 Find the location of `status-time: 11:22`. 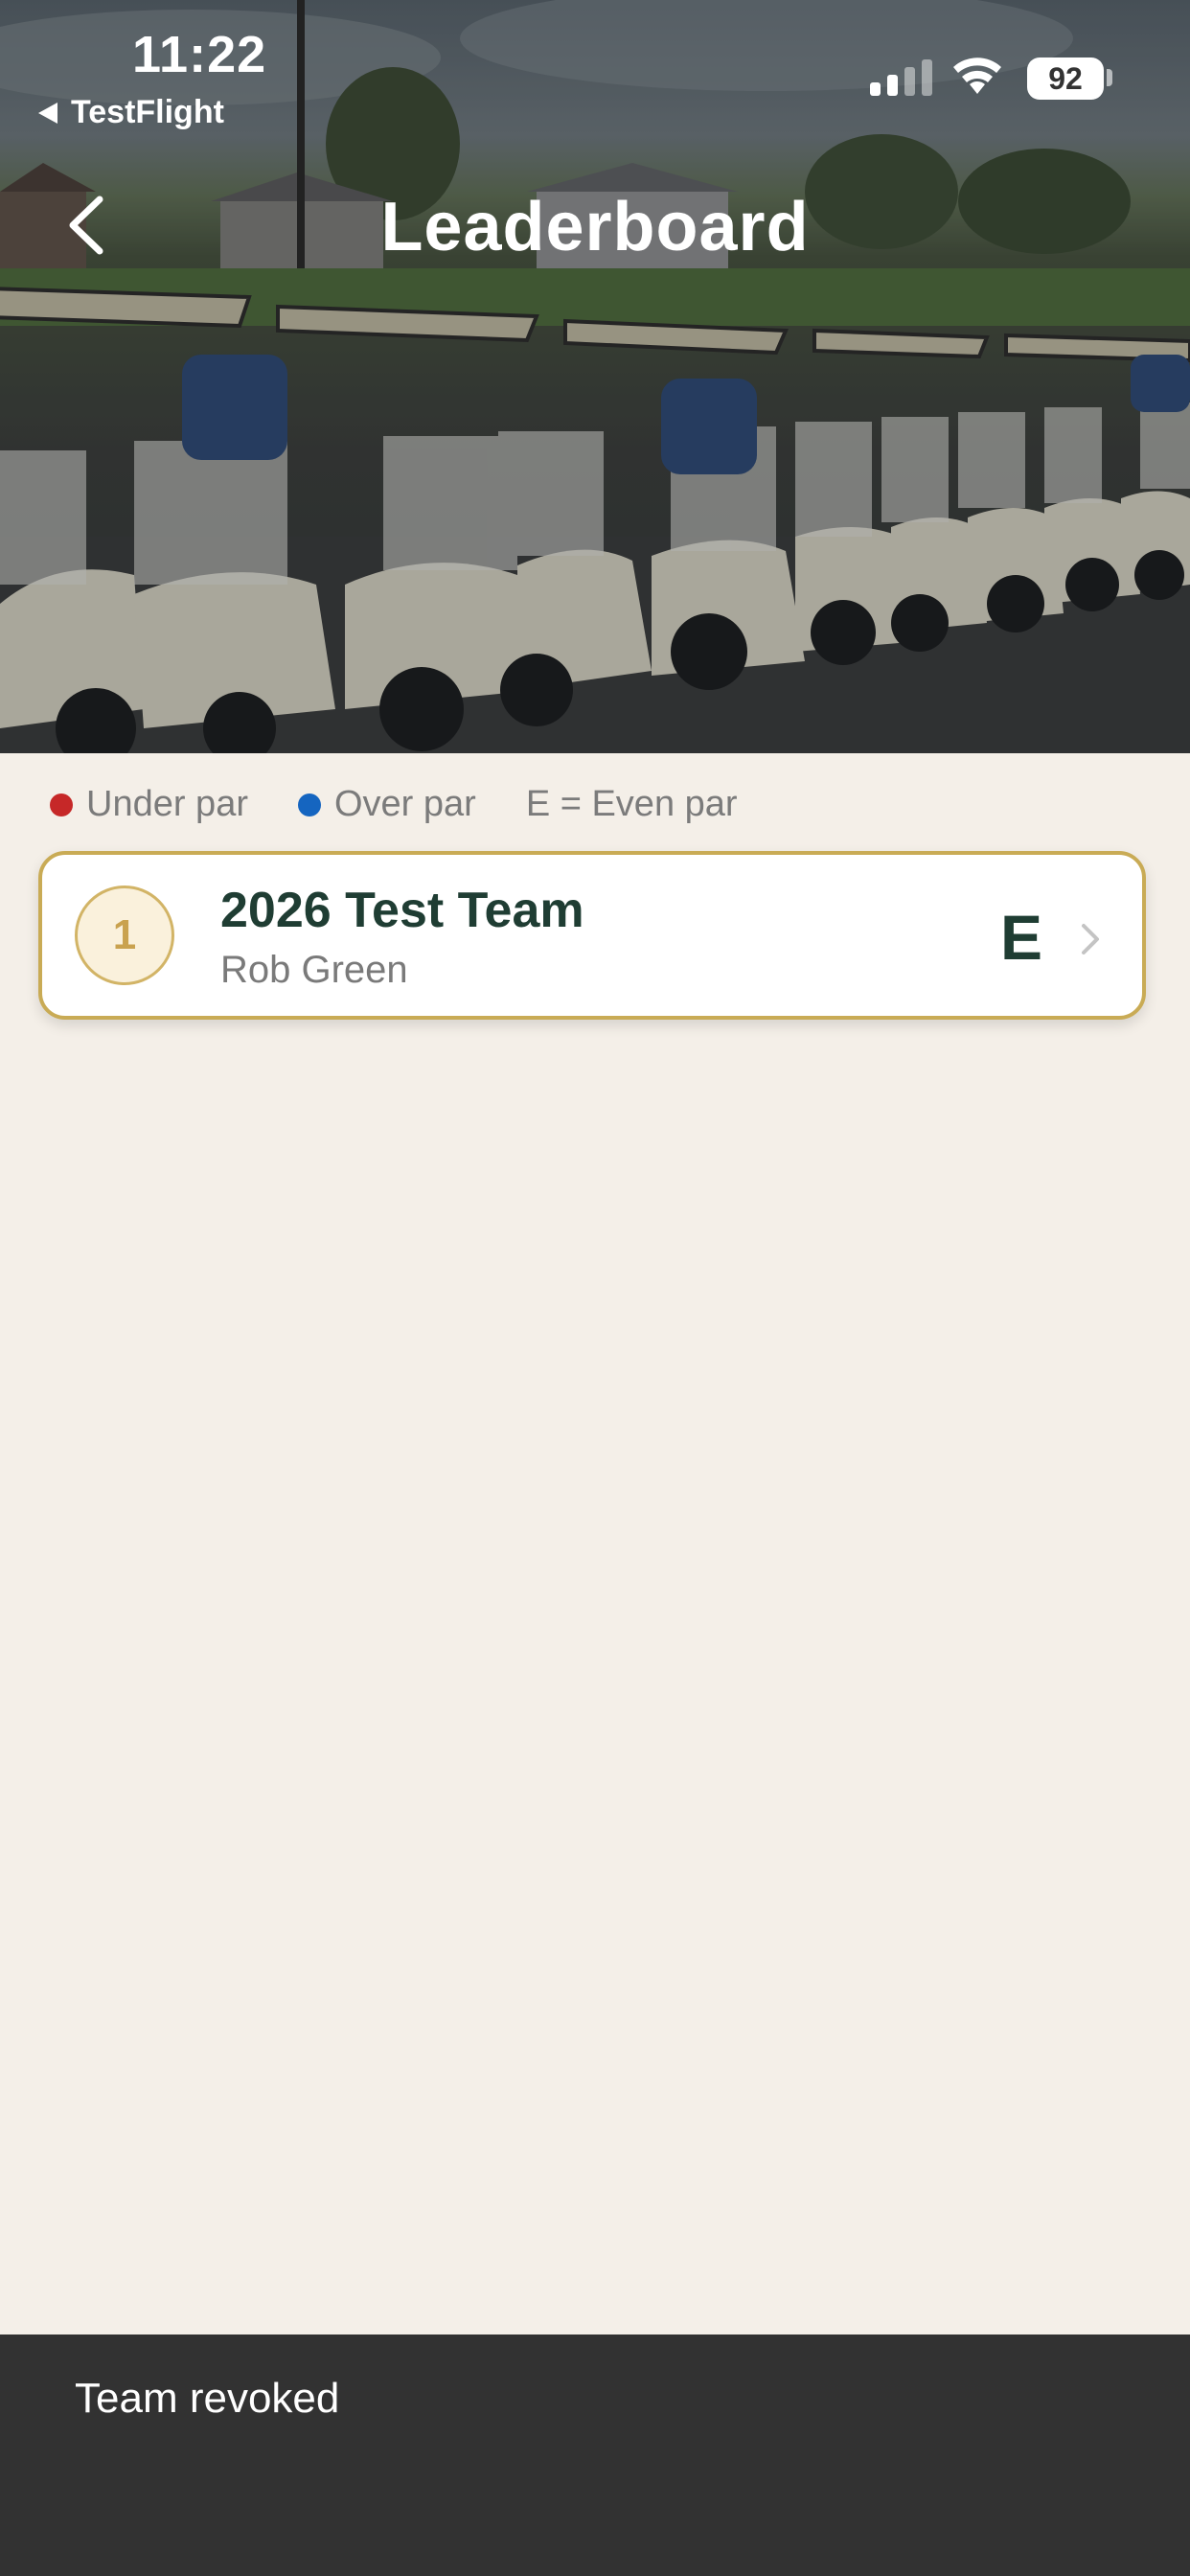

status-time: 11:22 is located at coordinates (199, 54).